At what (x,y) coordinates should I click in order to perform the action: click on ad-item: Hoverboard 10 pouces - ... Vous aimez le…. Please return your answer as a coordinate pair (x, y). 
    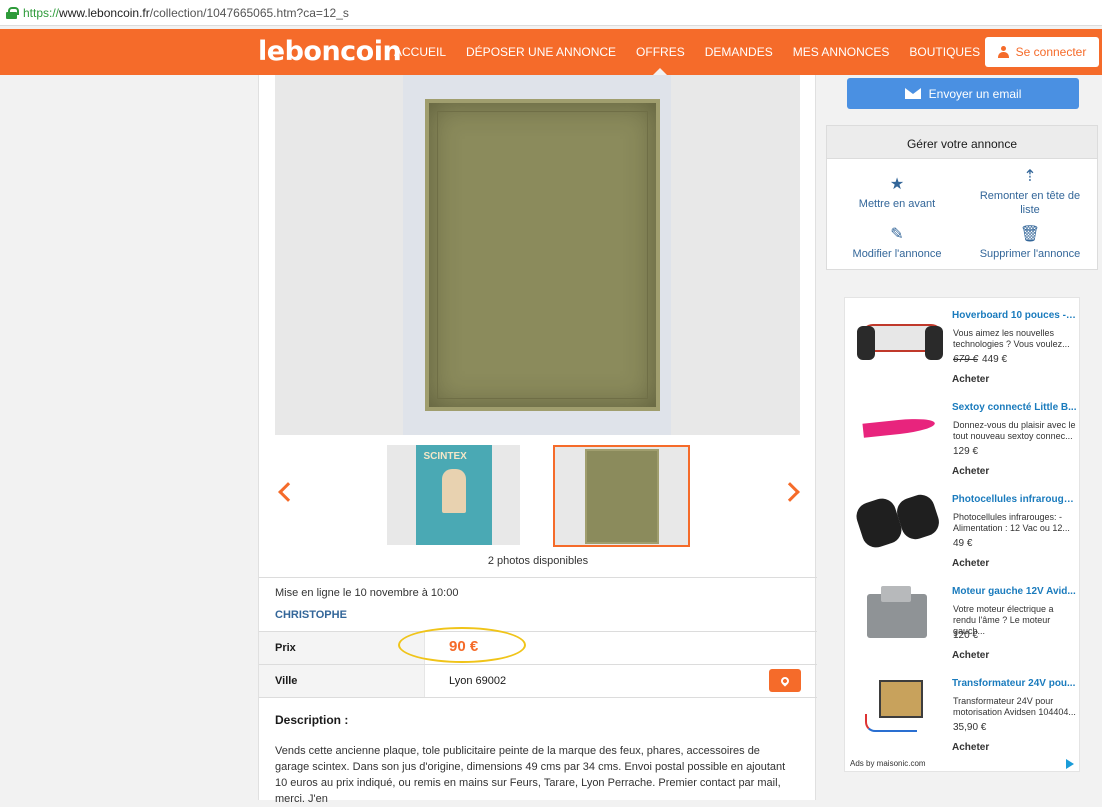
    Looking at the image, I should click on (963, 348).